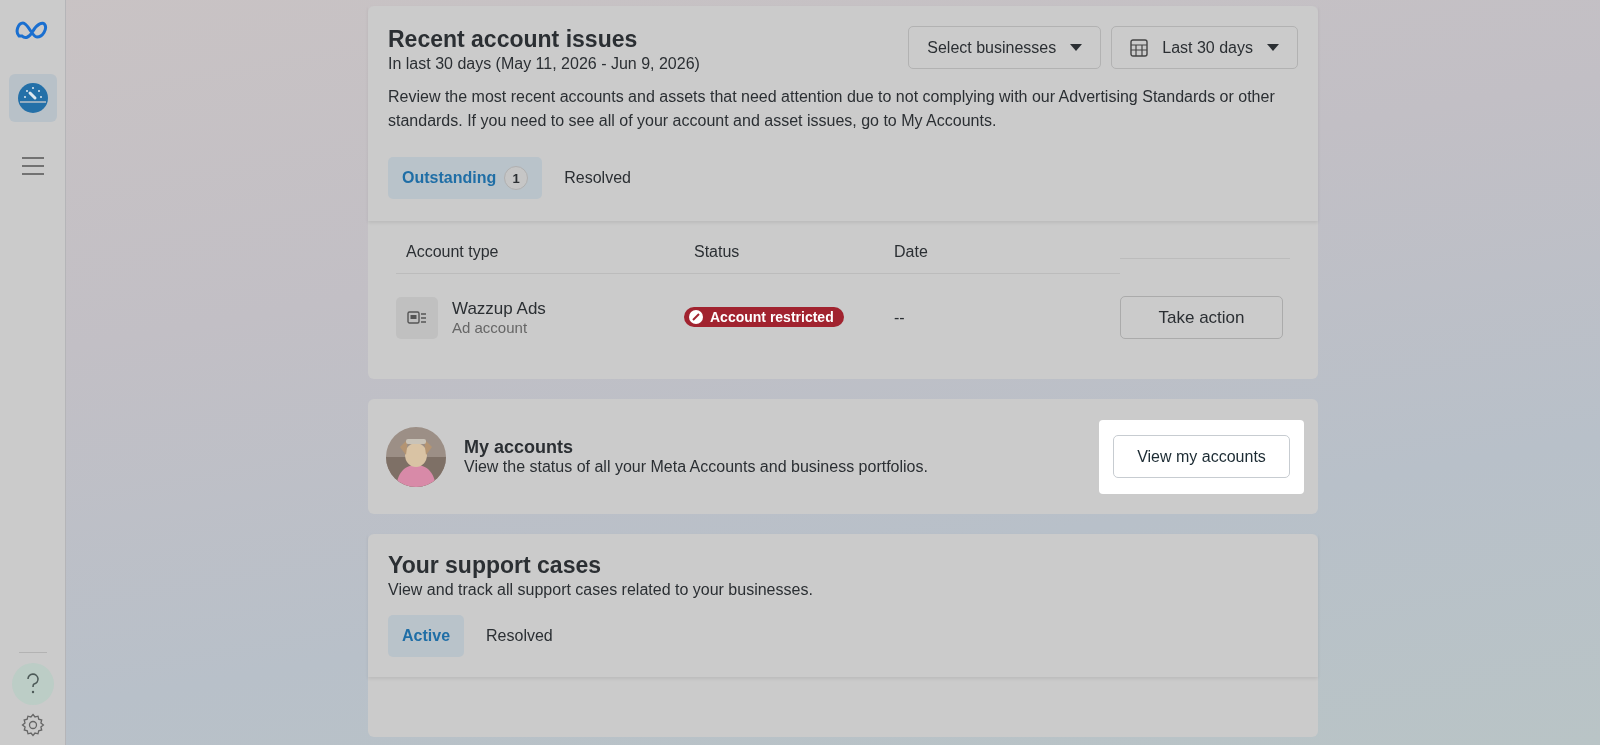 The width and height of the screenshot is (1600, 745). I want to click on restricted-icon, so click(696, 316).